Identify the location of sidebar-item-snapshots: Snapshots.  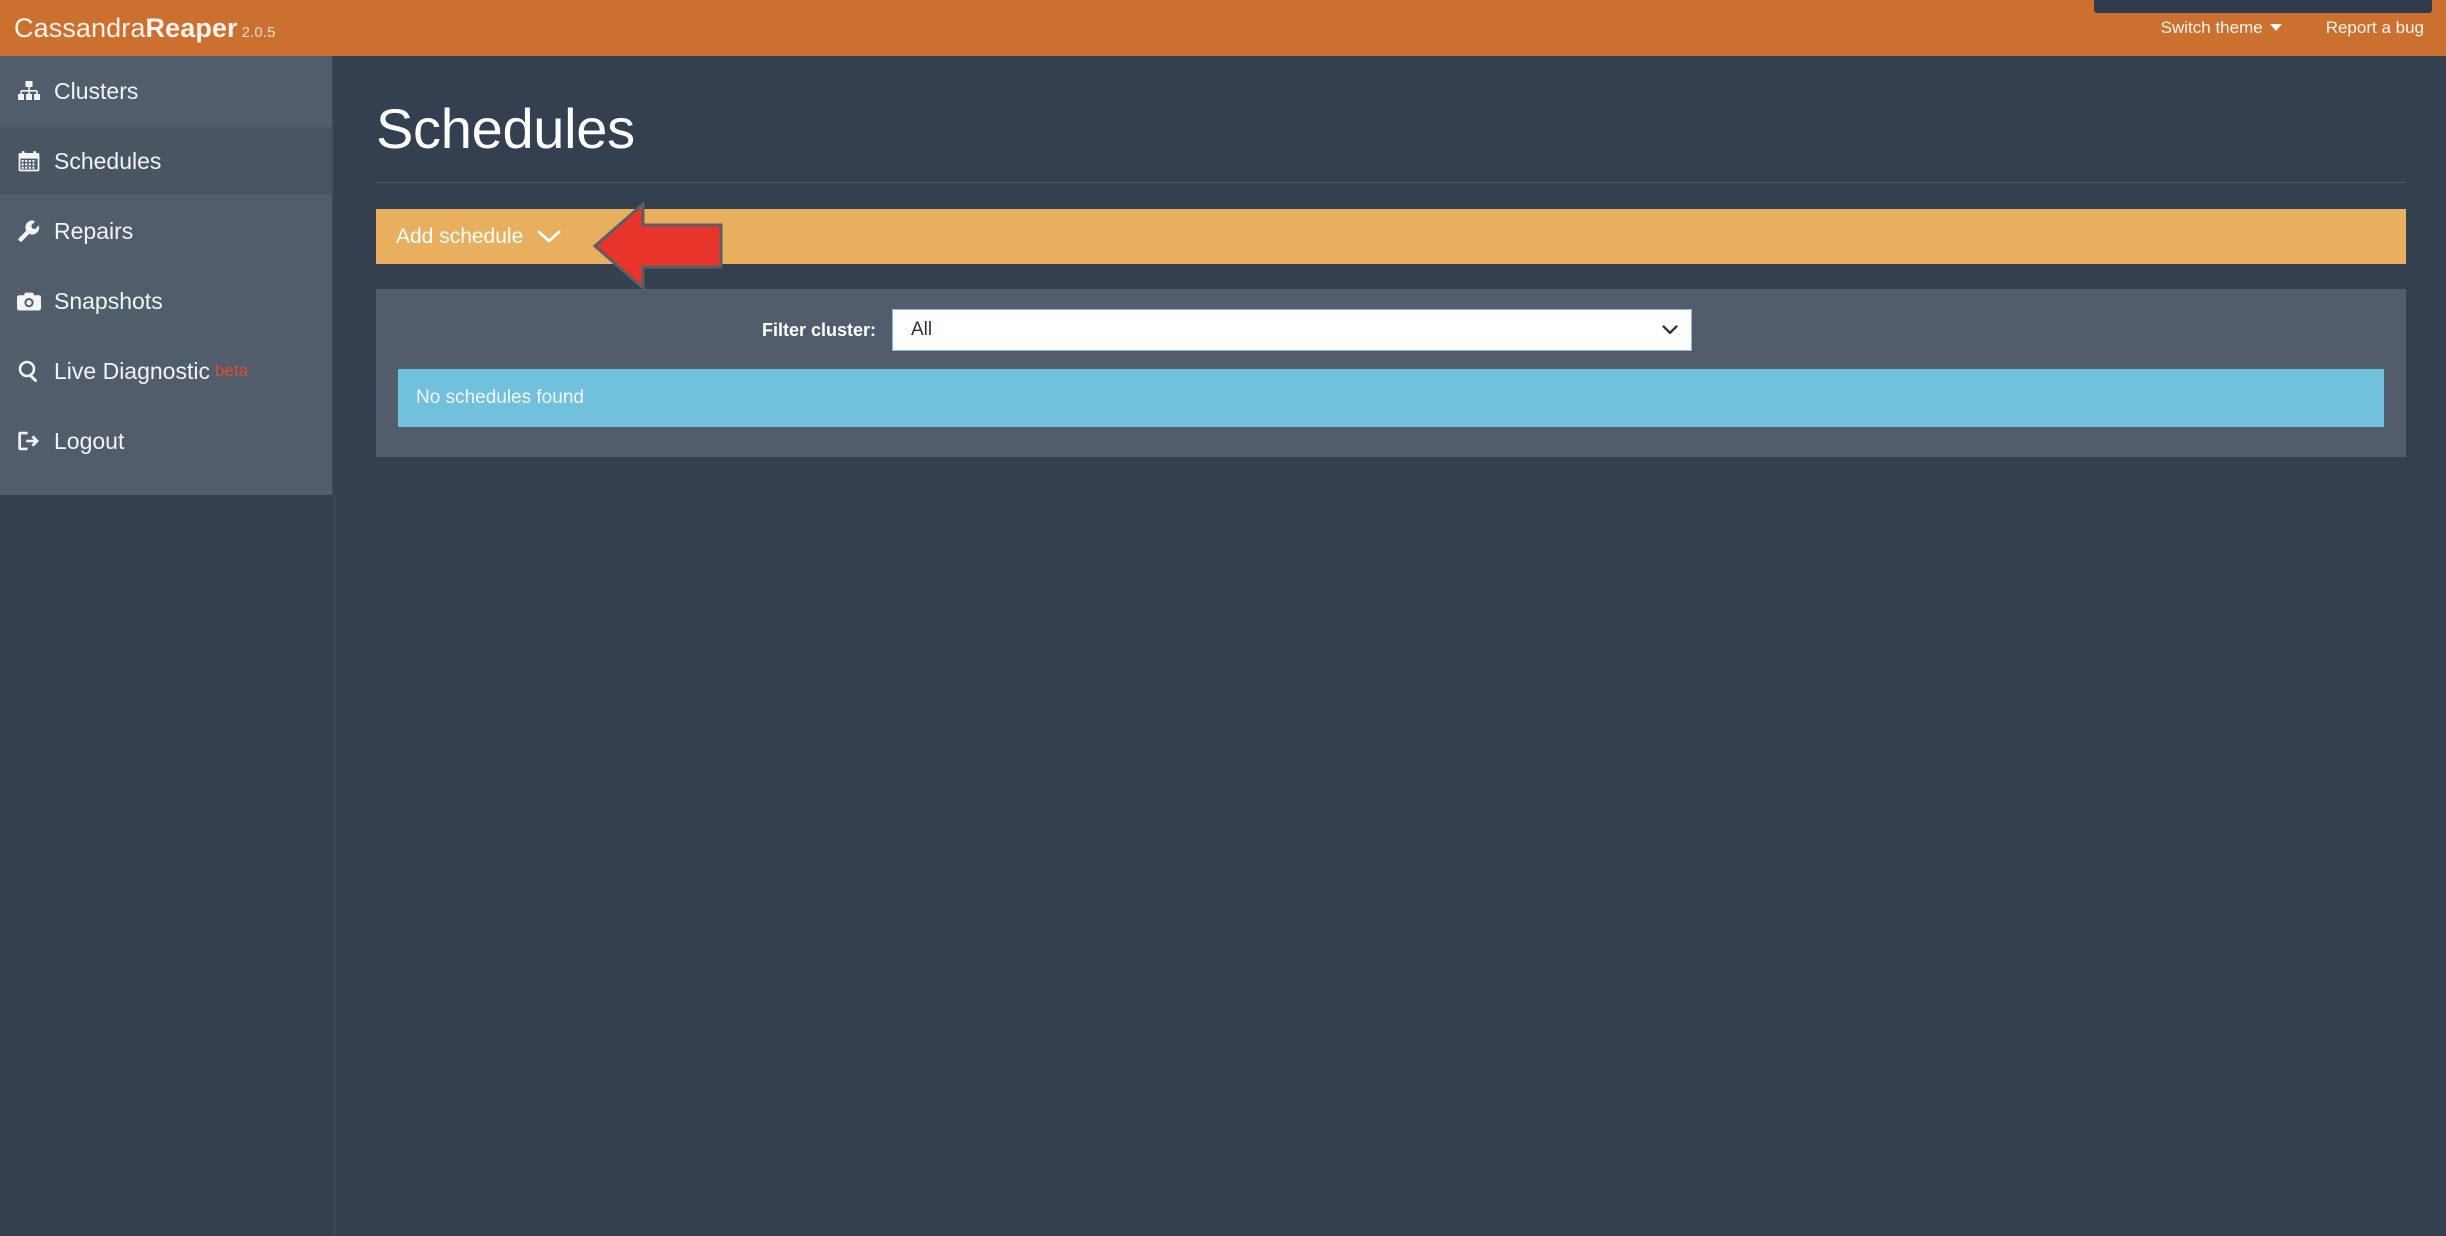
(166, 301).